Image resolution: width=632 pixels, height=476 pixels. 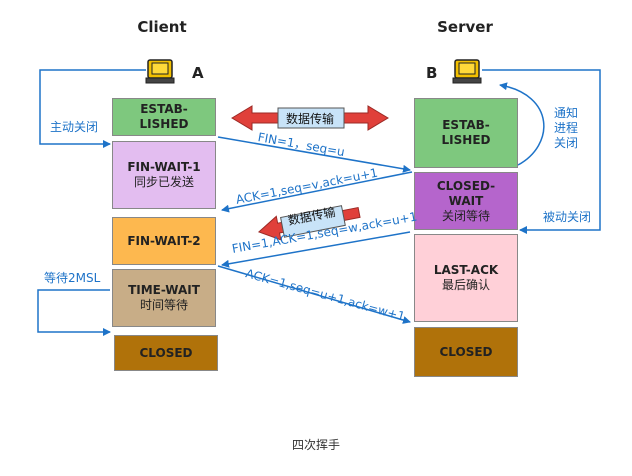 I want to click on server-state-established: ESTAB- LISHED, so click(x=466, y=133).